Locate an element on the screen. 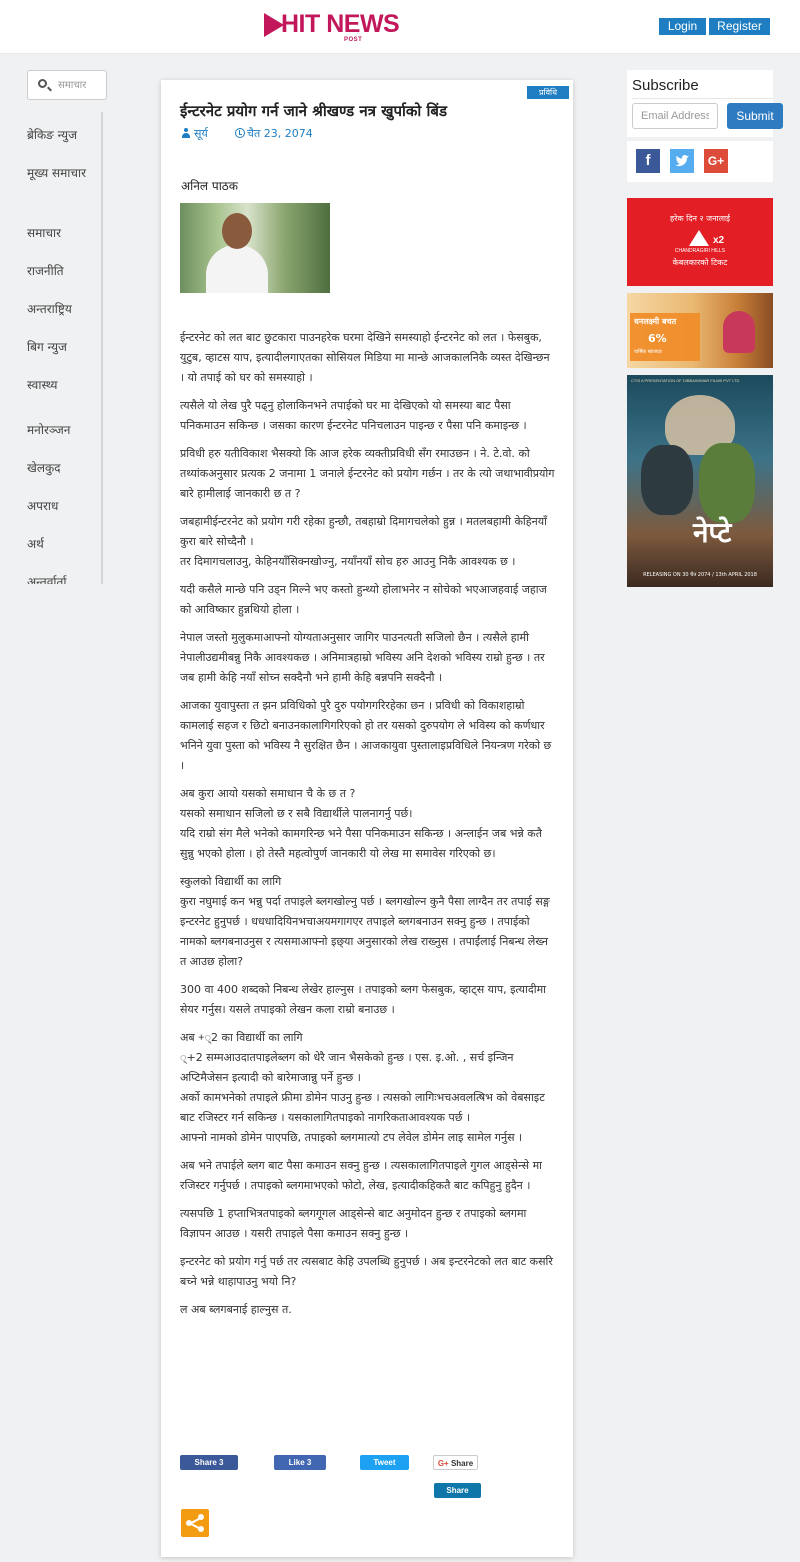 Image resolution: width=800 pixels, height=1562 pixels. publish-date: चैत 23, 2074 is located at coordinates (280, 133).